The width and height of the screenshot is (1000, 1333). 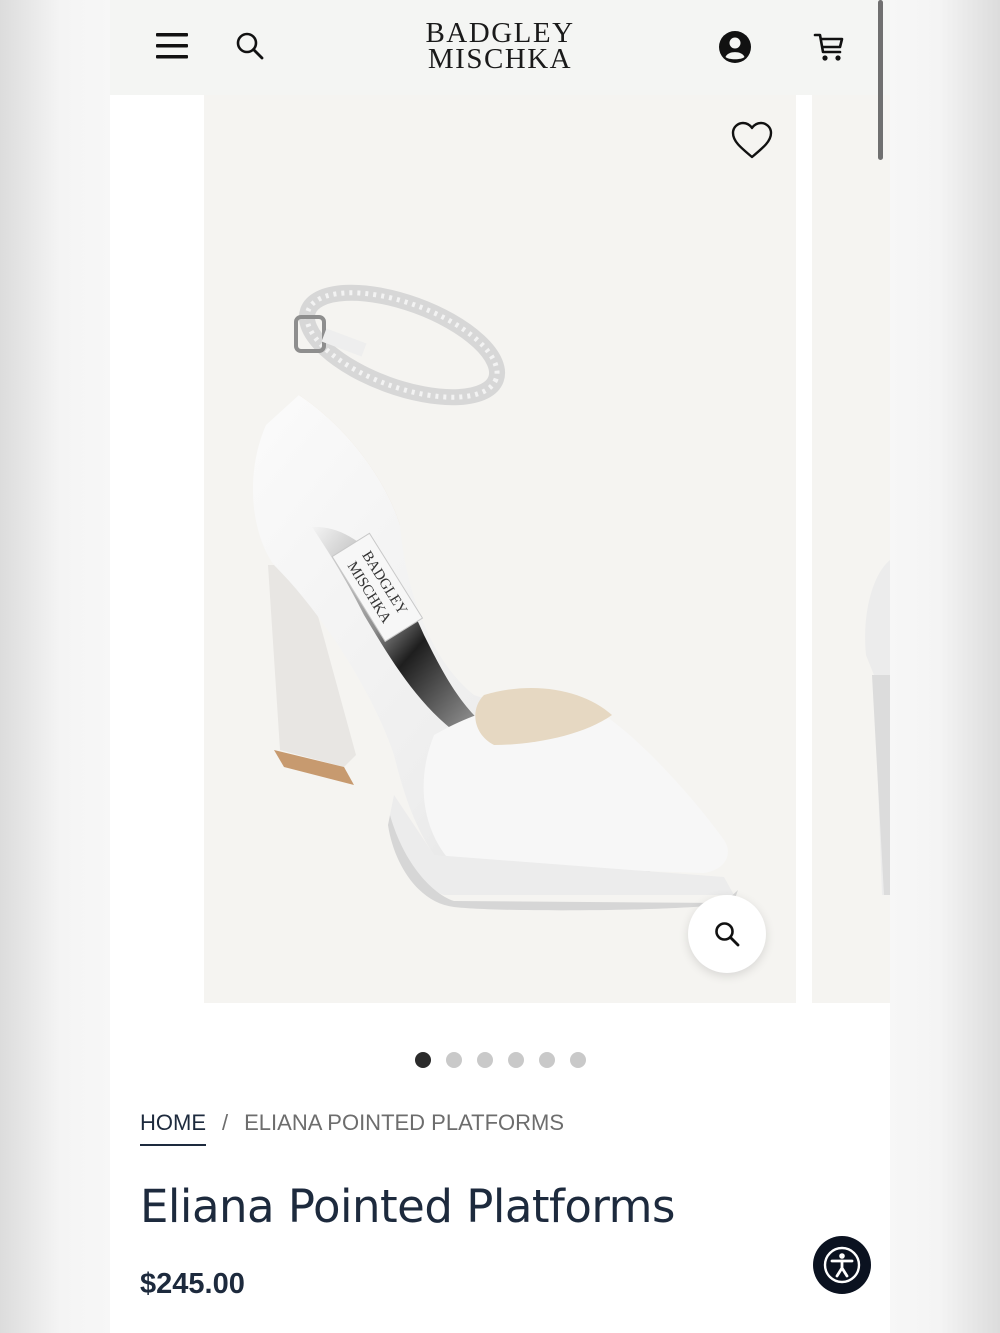 I want to click on breadcrumb-current: ELIANA POINTED PLATFORMS, so click(x=404, y=1122).